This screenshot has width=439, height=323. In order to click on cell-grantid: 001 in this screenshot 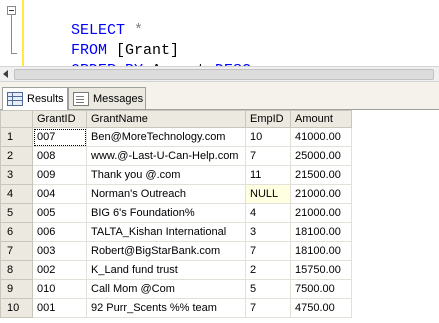, I will do `click(59, 308)`.